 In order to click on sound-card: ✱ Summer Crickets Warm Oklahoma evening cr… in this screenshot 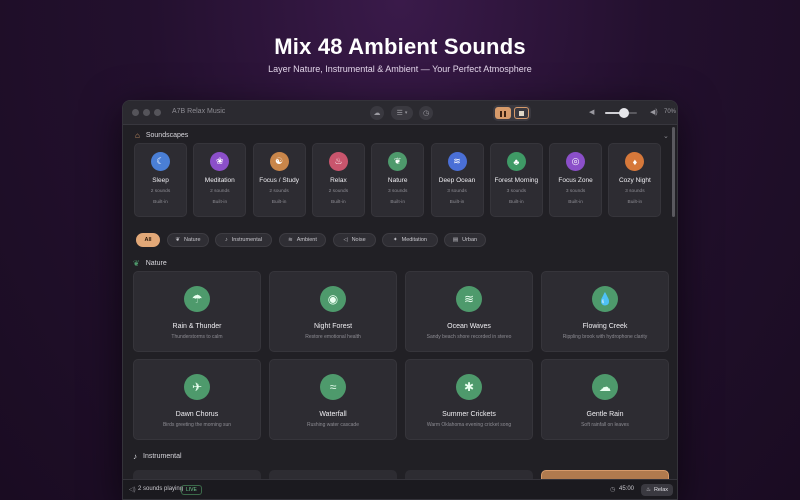, I will do `click(469, 399)`.